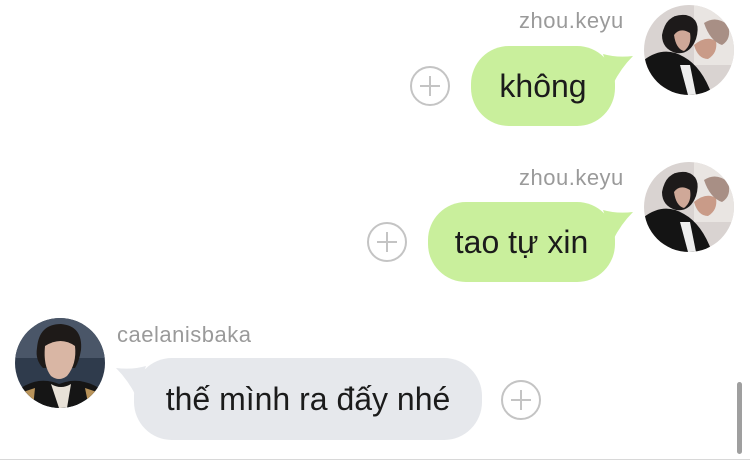  What do you see at coordinates (521, 241) in the screenshot?
I see `message-text: tao tự xin` at bounding box center [521, 241].